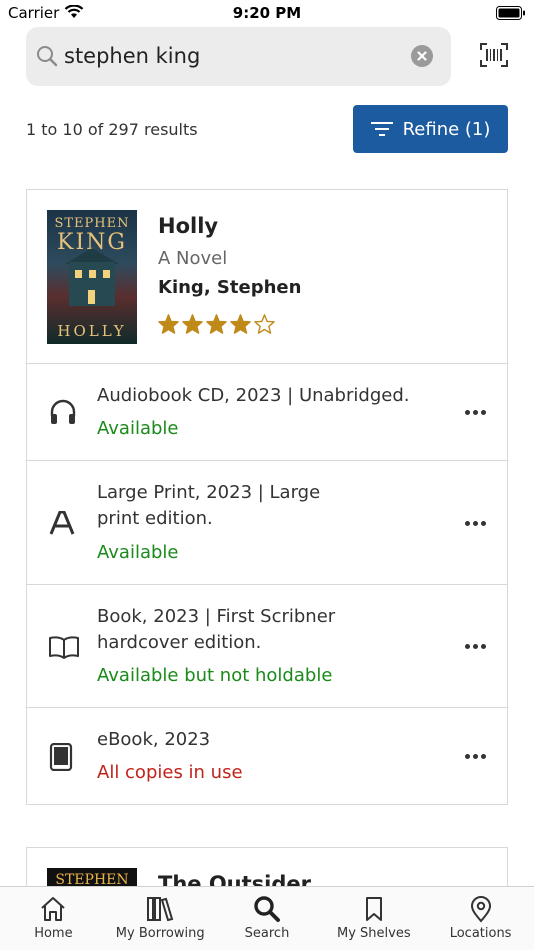  What do you see at coordinates (446, 129) in the screenshot?
I see `refine-label: Refine (1)` at bounding box center [446, 129].